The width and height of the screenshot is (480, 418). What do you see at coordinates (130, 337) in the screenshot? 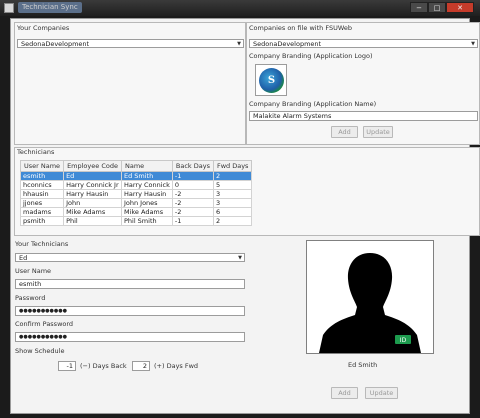
I see `confirm-password-input: ●●●●●●●●●●●` at bounding box center [130, 337].